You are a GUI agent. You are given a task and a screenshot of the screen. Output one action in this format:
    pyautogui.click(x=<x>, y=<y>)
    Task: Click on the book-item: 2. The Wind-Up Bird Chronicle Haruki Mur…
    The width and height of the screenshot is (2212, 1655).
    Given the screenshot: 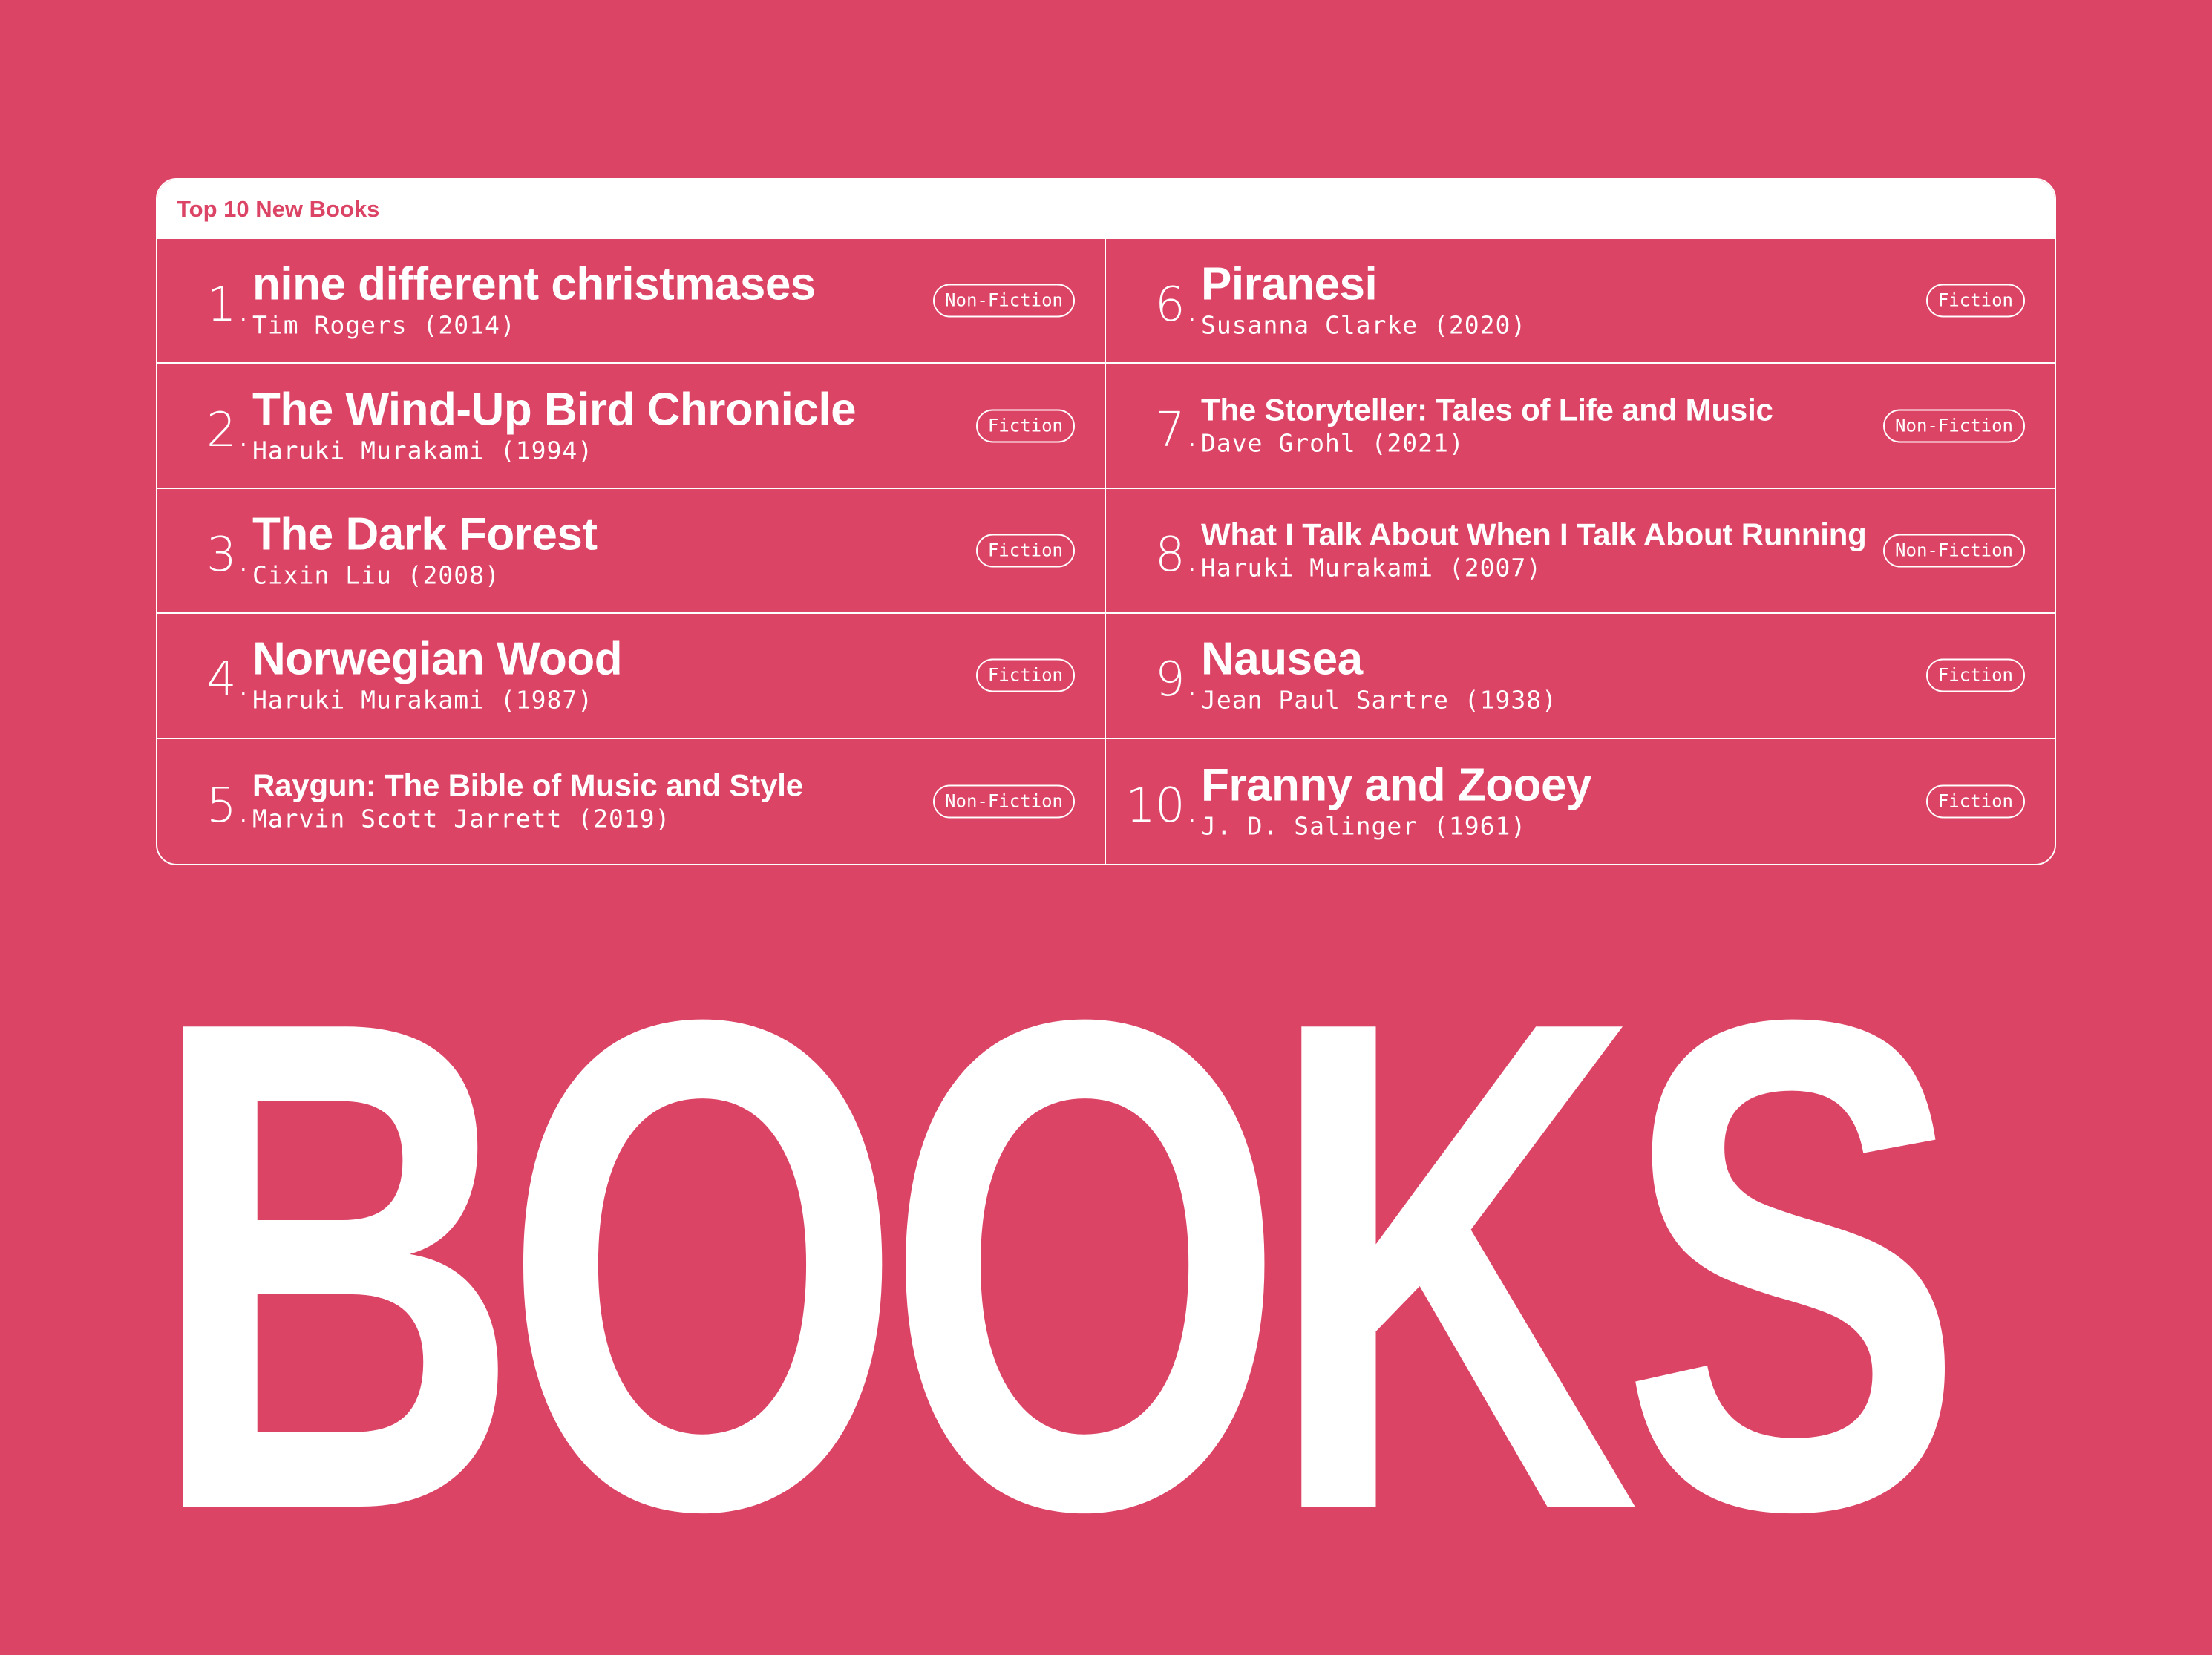 What is the action you would take?
    pyautogui.click(x=631, y=427)
    